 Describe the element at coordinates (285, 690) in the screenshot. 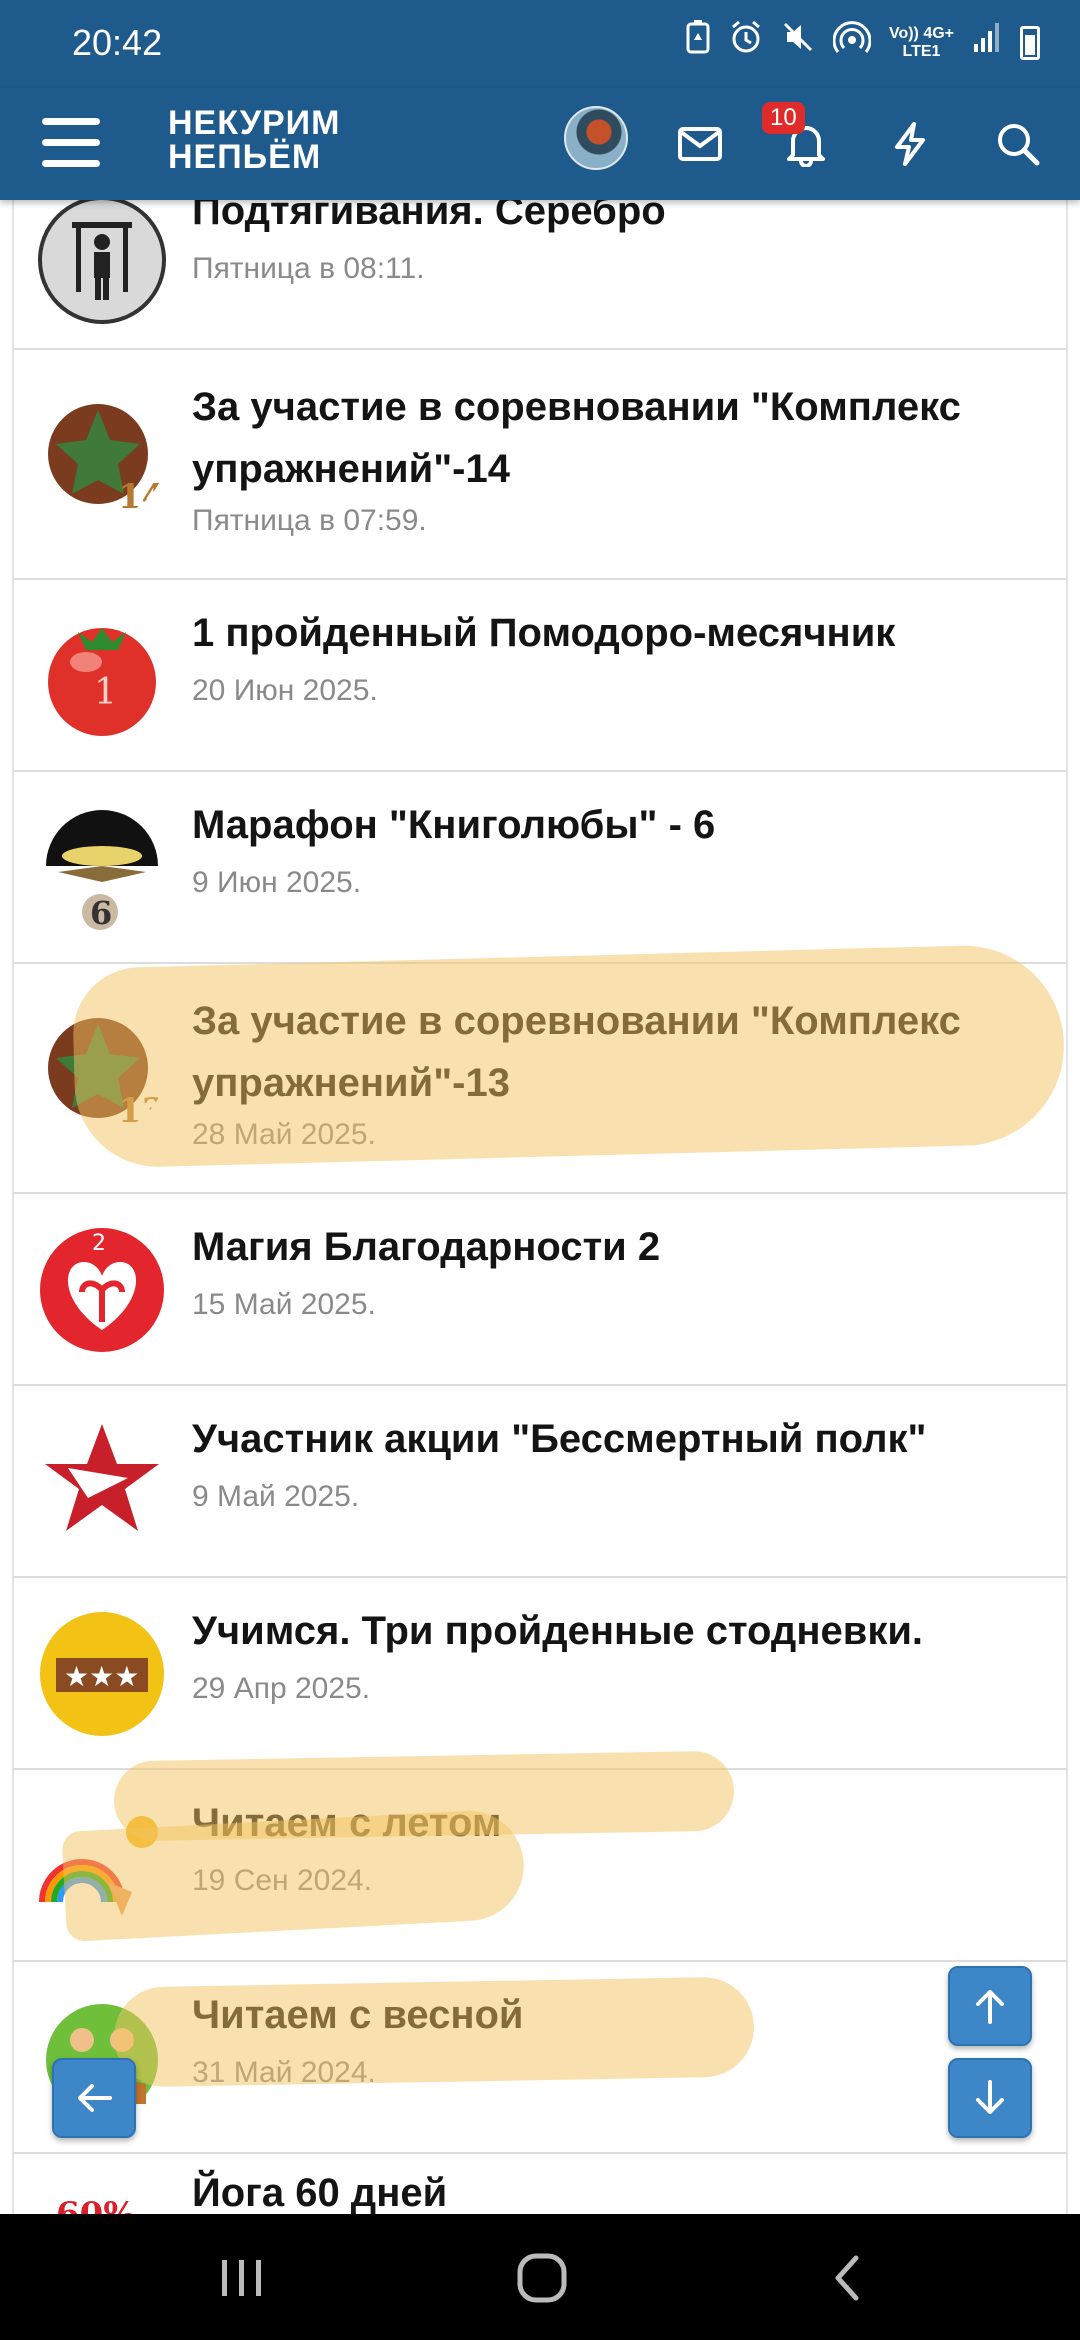

I see `achievement-date: 20 Июн 2025.` at that location.